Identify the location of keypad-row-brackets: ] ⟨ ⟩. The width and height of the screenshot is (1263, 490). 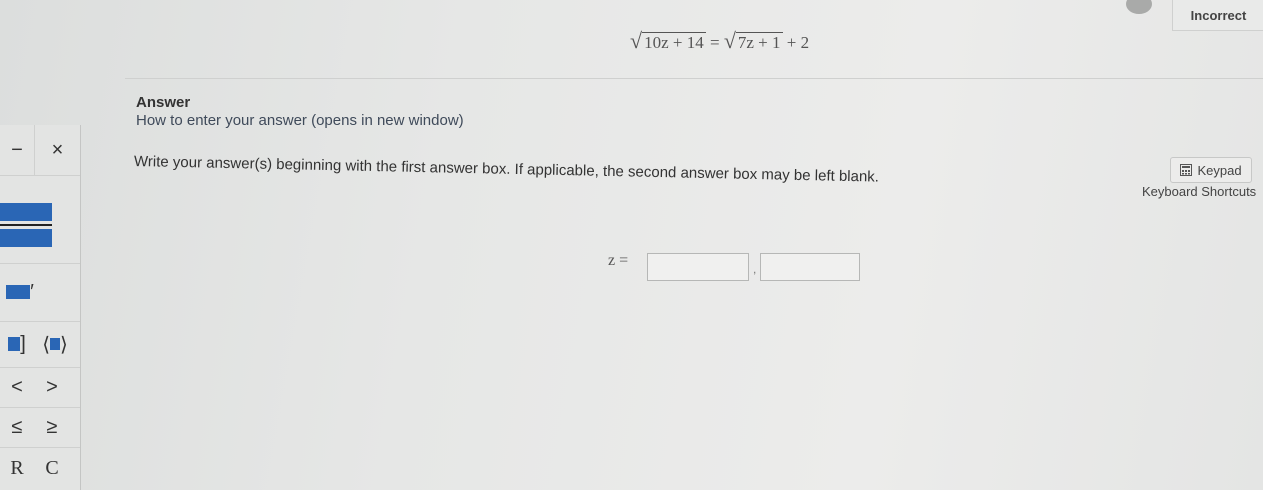
(40, 344).